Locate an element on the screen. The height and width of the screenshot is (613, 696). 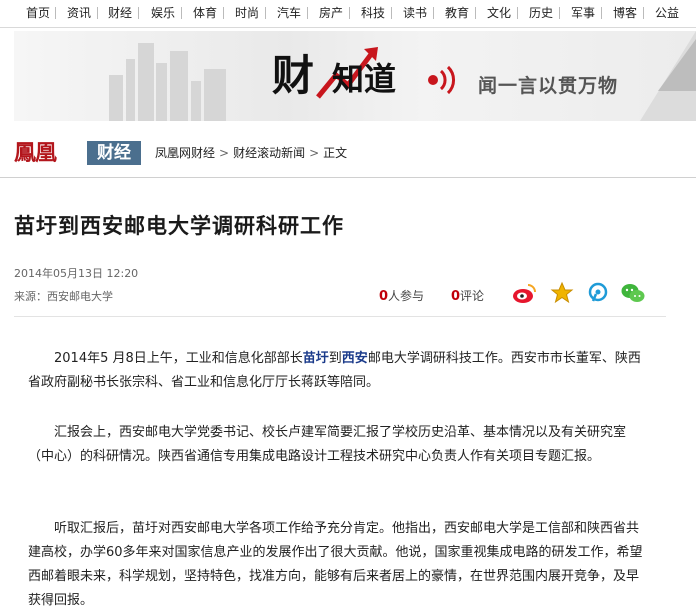
nav-realestate: 房产 is located at coordinates (331, 13).